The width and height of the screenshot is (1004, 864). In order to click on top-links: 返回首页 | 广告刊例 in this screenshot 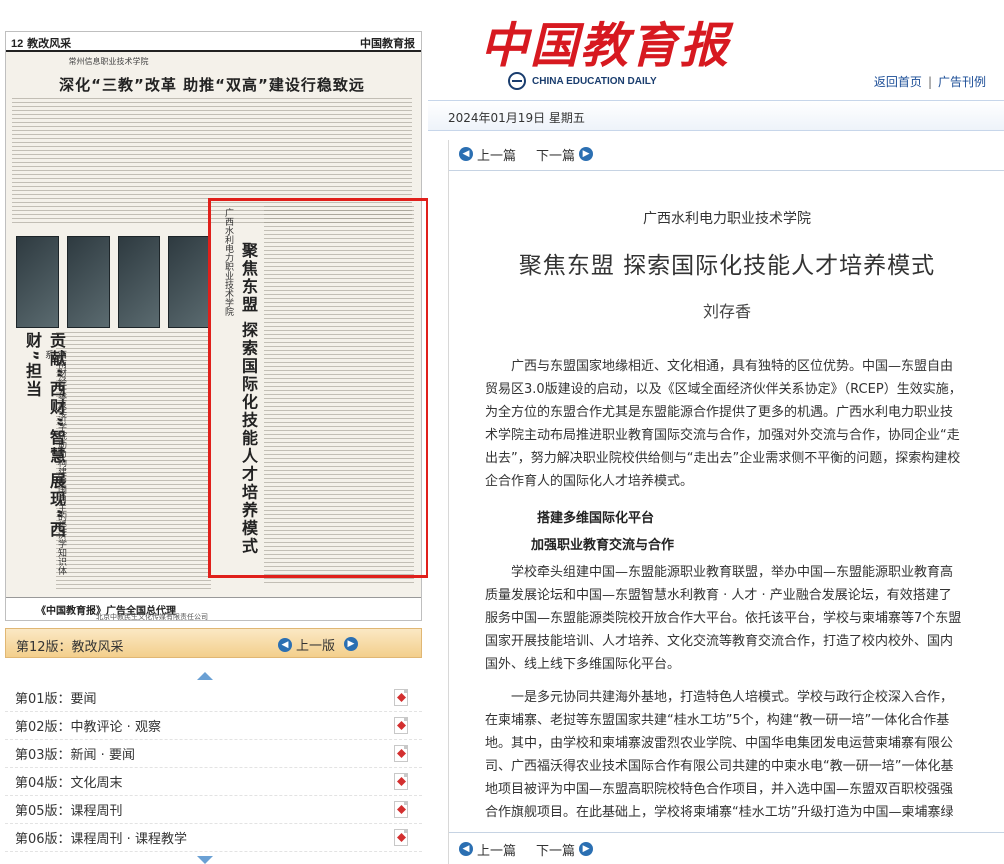, I will do `click(930, 81)`.